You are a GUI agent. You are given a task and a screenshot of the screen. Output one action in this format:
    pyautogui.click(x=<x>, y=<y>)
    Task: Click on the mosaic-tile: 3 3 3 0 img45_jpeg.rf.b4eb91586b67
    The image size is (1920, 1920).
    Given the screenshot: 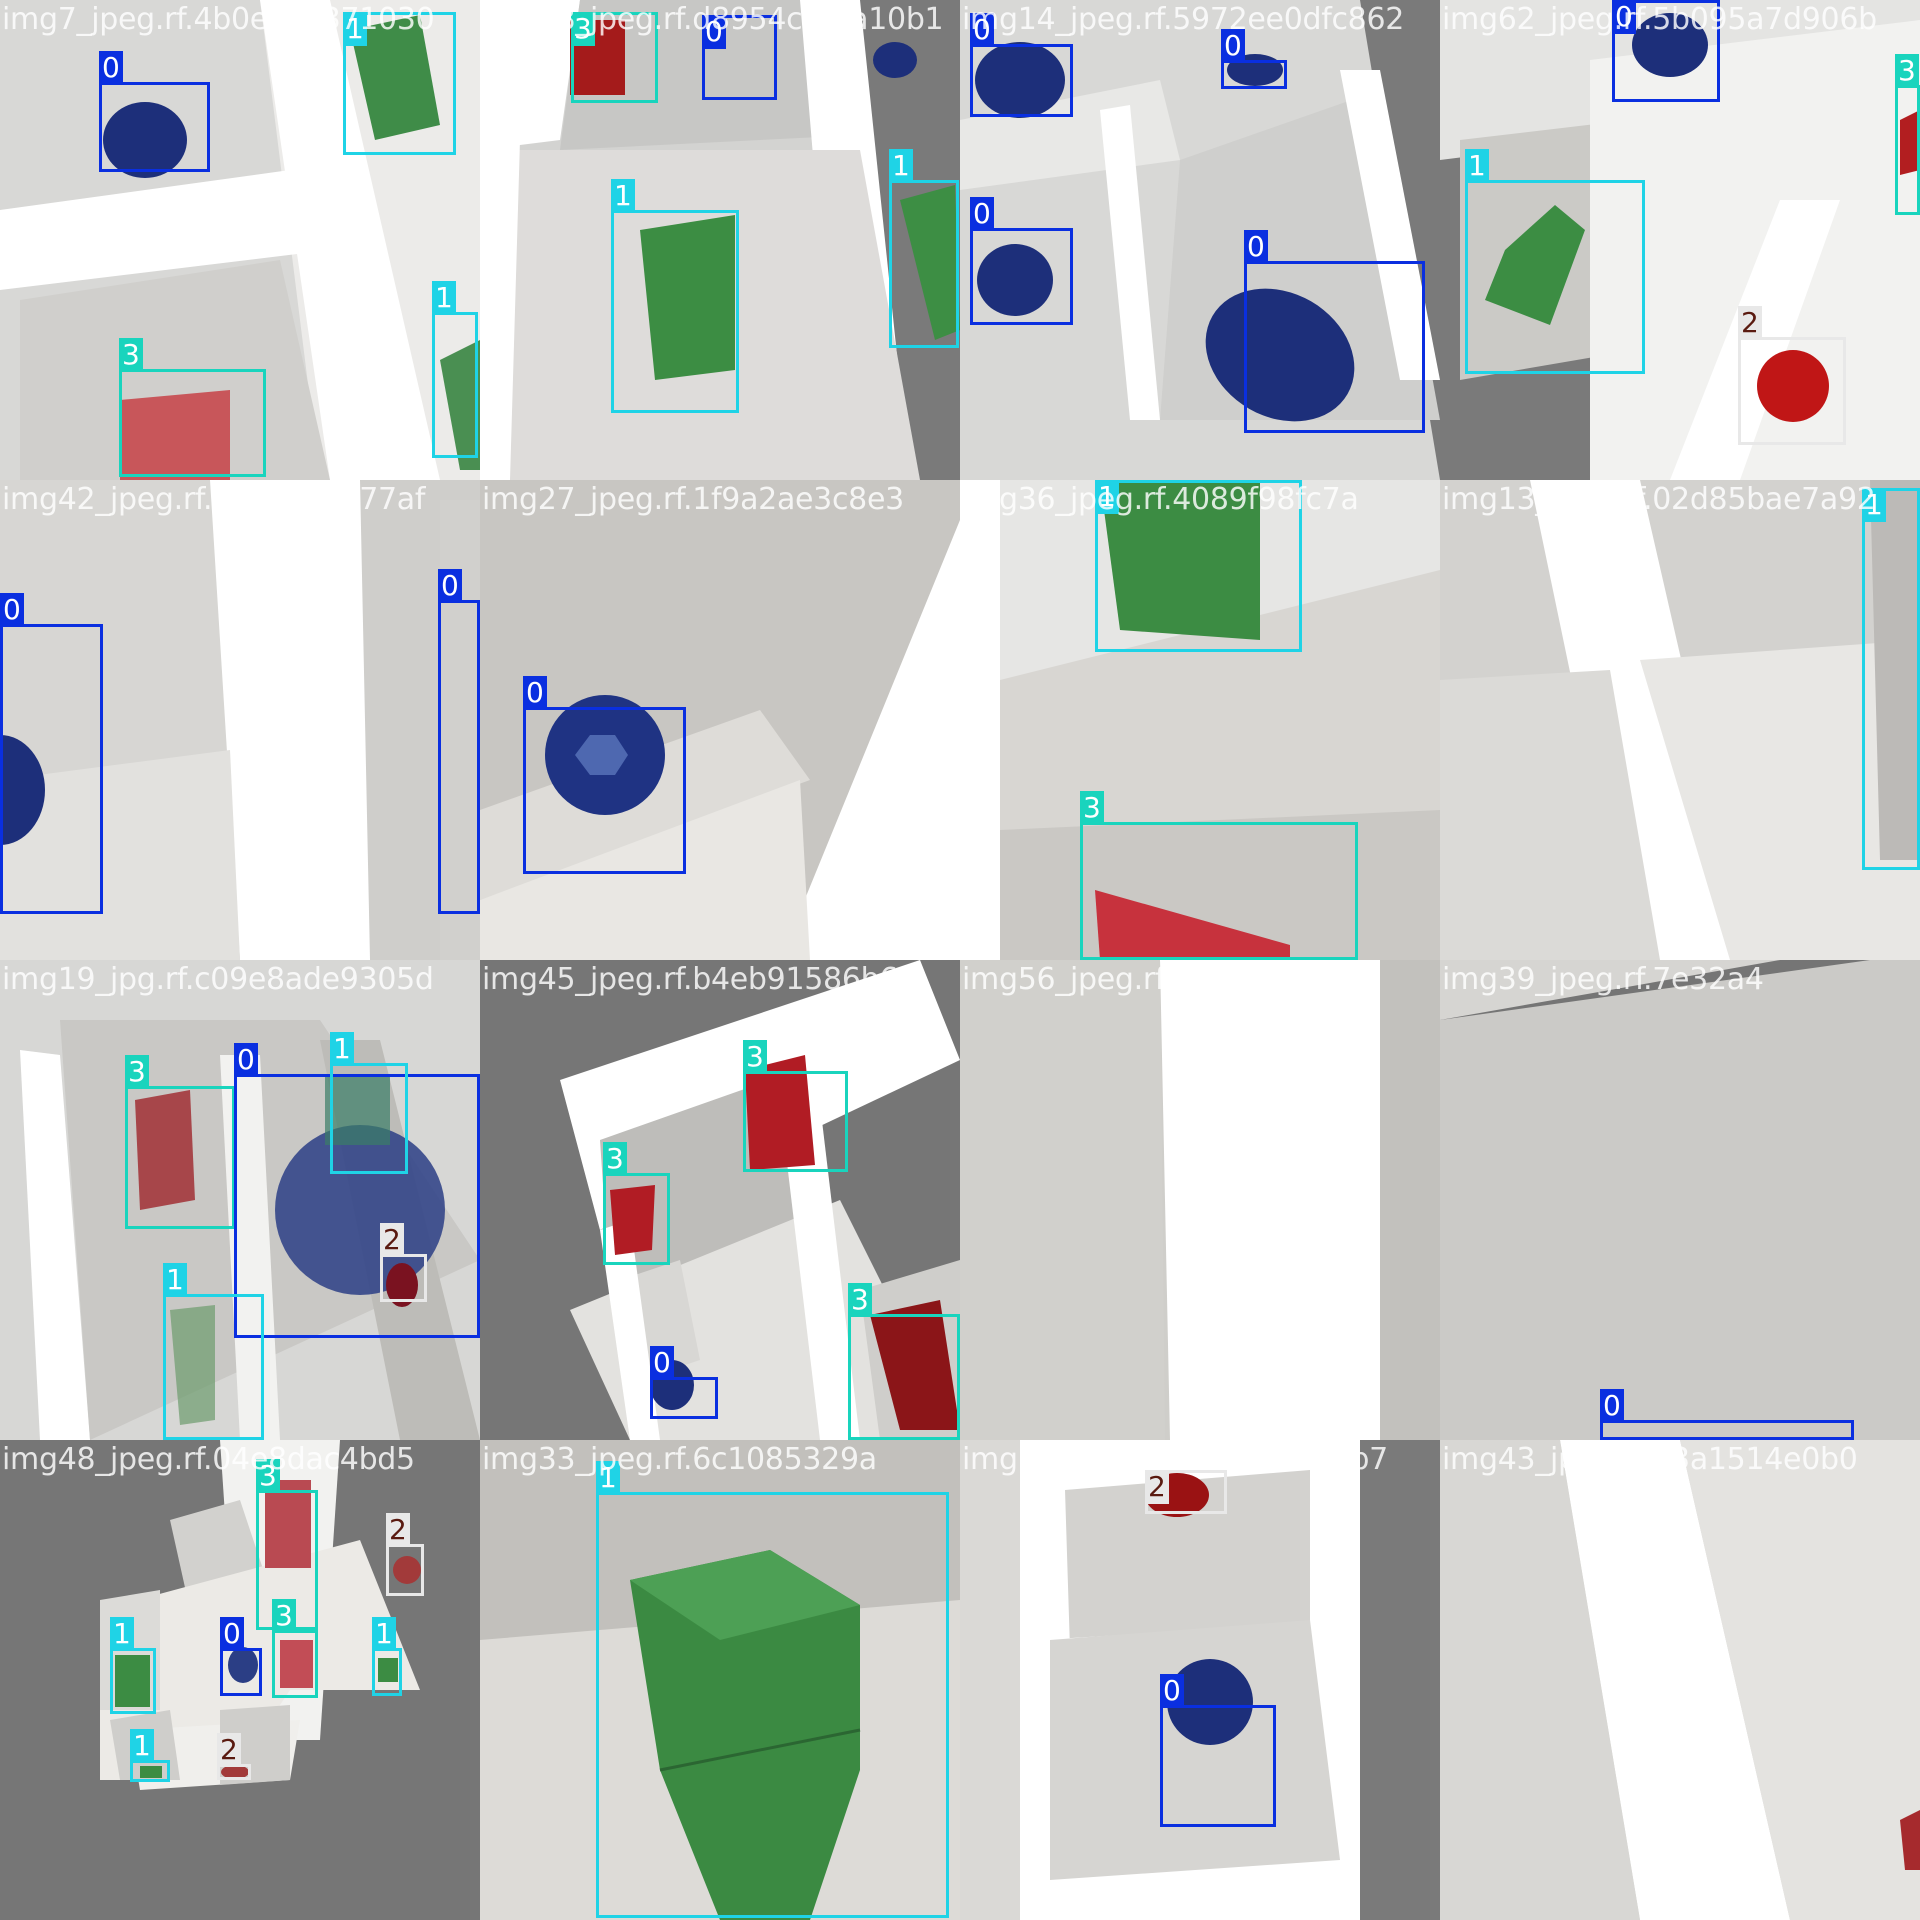 What is the action you would take?
    pyautogui.click(x=720, y=1200)
    